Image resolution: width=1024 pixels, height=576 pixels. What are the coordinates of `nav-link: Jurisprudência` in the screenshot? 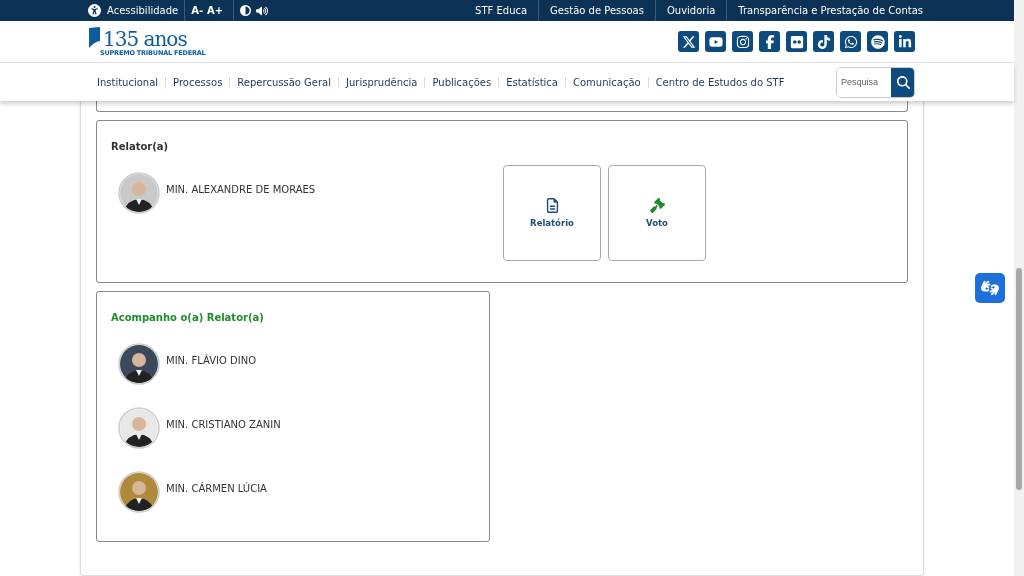 It's located at (381, 82).